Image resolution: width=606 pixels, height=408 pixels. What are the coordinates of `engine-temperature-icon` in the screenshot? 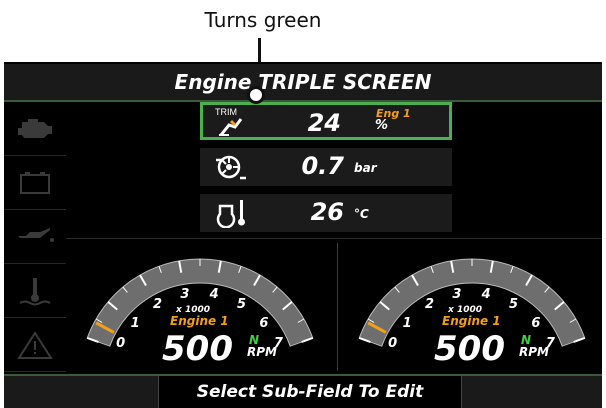 It's located at (230, 214).